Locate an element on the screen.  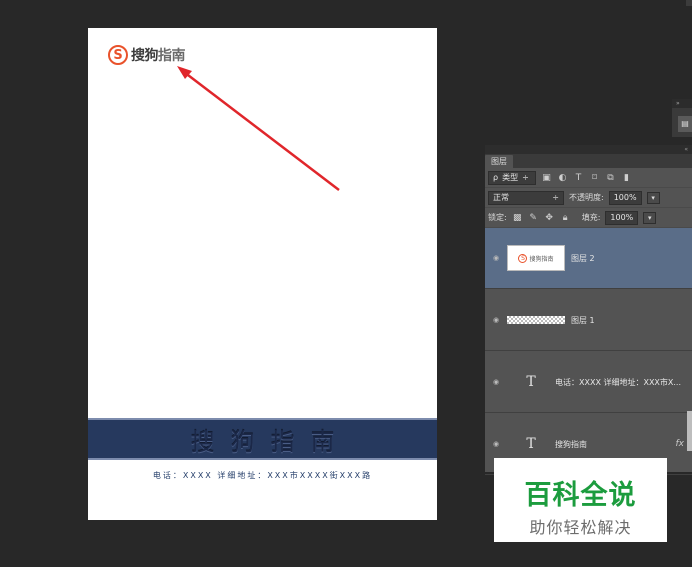
layer-name: 图层 1 is located at coordinates (583, 320).